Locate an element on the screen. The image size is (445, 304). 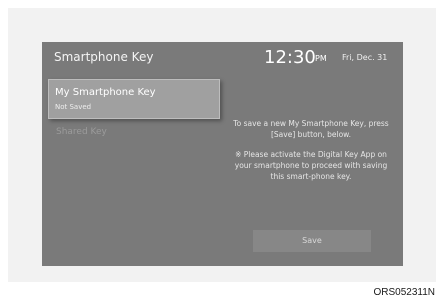
list-item-label: My Smartphone Key is located at coordinates (105, 92).